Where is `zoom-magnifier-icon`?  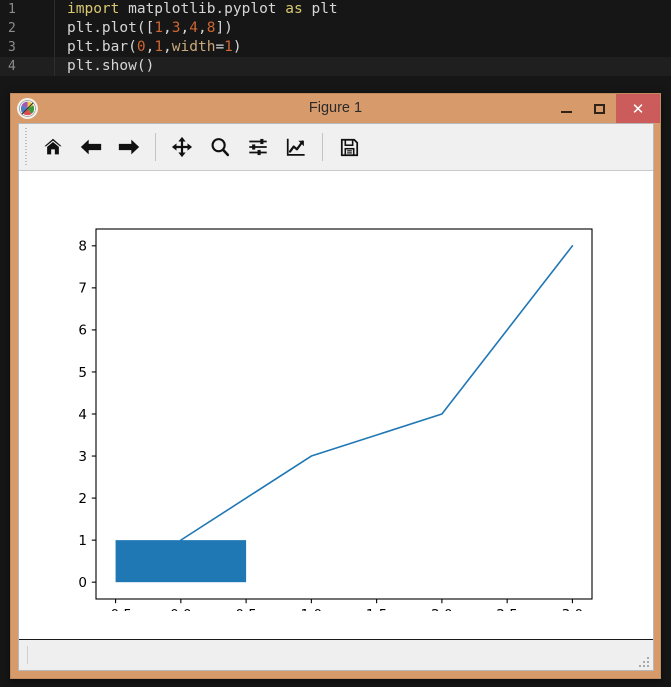
zoom-magnifier-icon is located at coordinates (220, 147).